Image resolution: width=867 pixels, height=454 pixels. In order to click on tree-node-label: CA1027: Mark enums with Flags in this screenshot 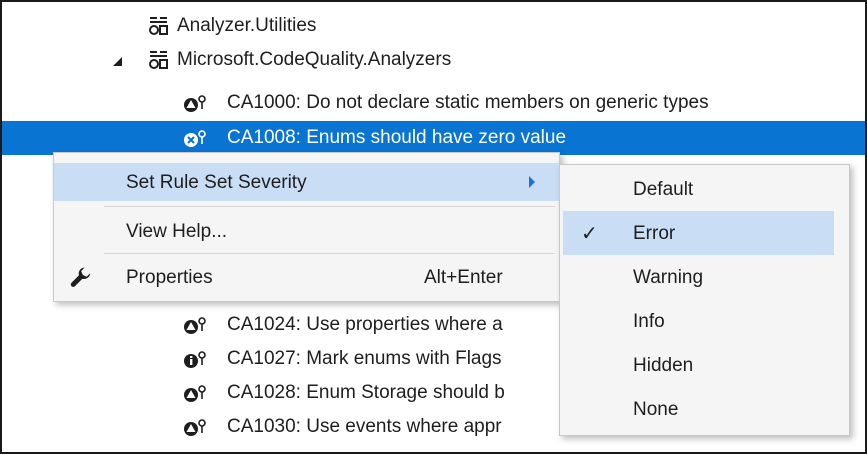, I will do `click(364, 358)`.